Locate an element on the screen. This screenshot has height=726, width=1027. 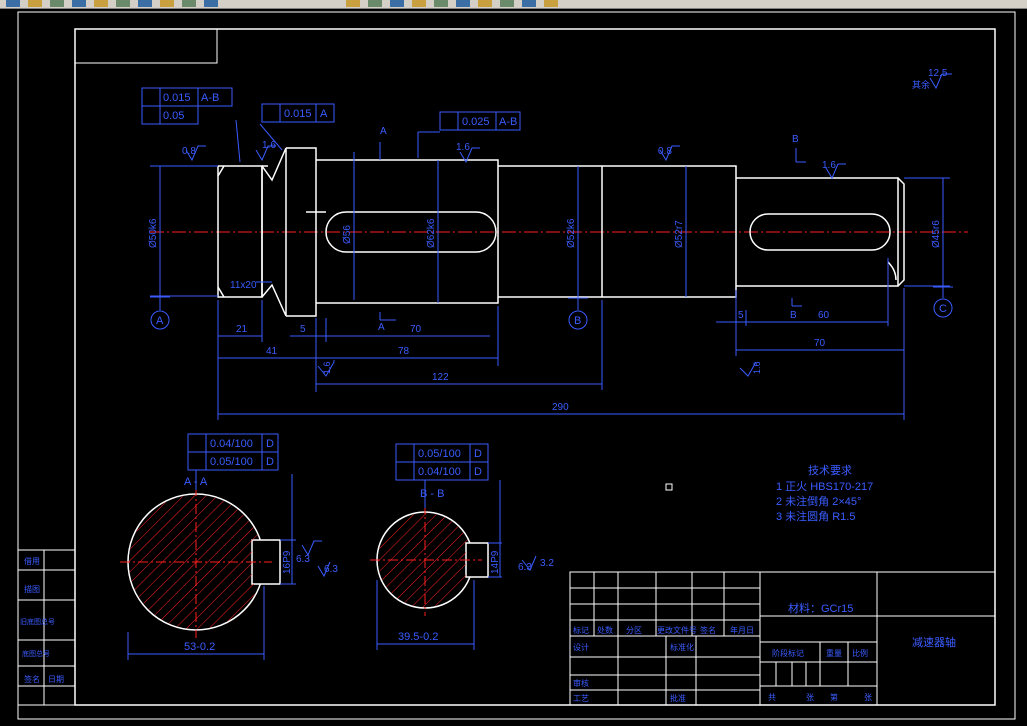
dim-70b: 70 is located at coordinates (820, 343).